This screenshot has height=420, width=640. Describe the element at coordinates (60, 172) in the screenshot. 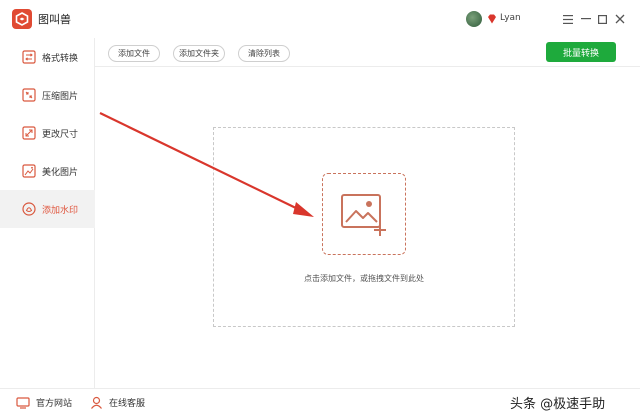

I see `sidebar-item-label: 美化图片` at that location.